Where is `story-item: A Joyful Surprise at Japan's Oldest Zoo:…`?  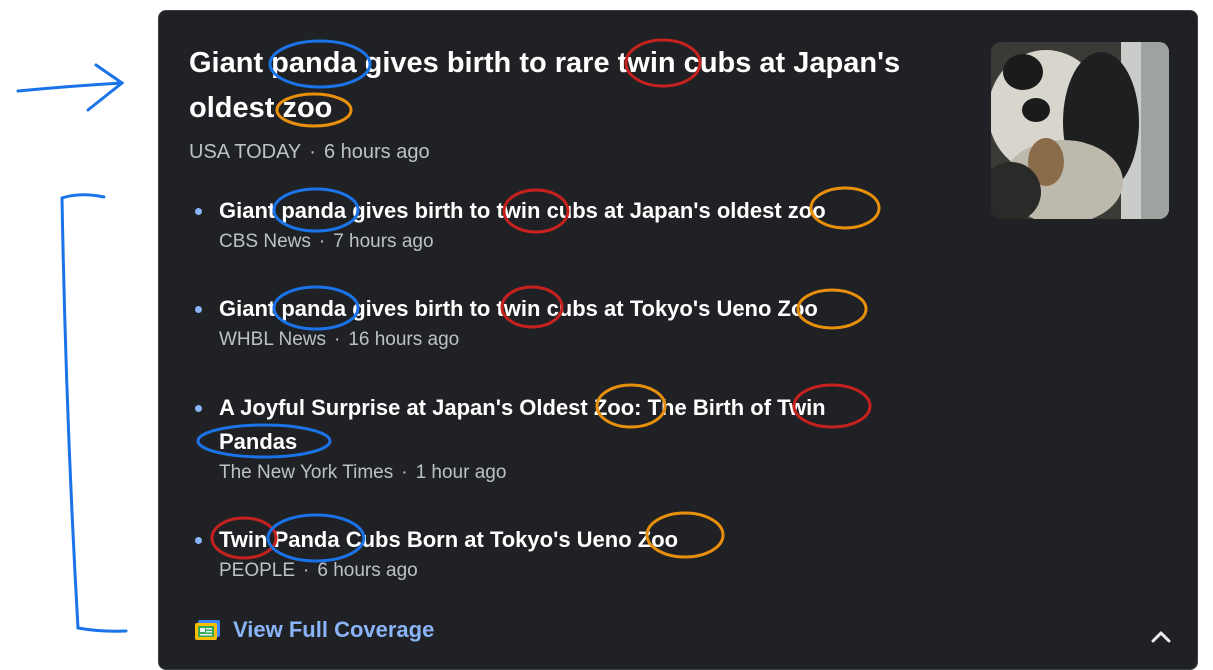 story-item: A Joyful Surprise at Japan's Oldest Zoo:… is located at coordinates (555, 438).